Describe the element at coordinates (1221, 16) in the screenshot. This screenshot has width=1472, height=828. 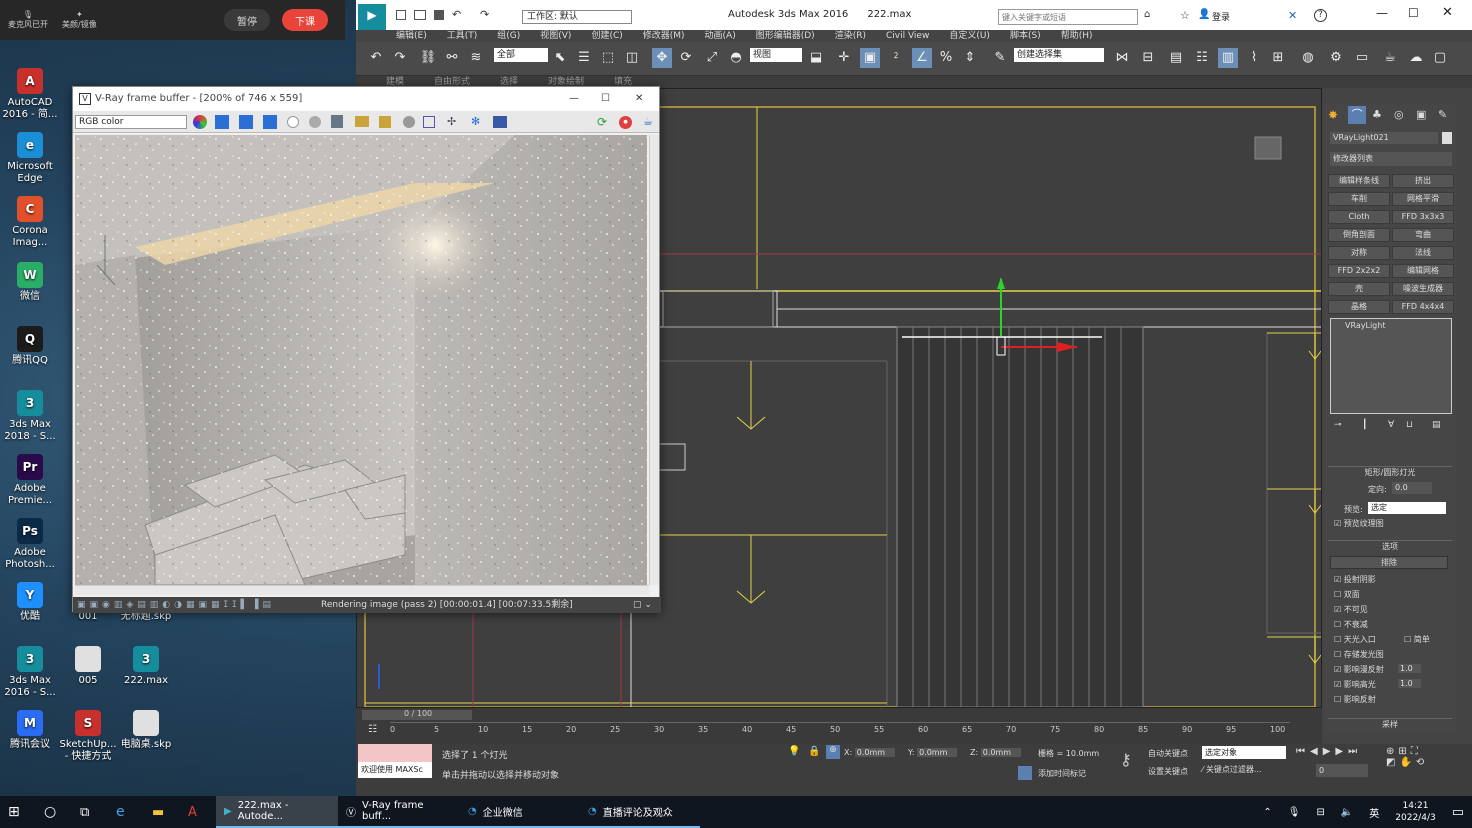
I see `login-button: 登录` at that location.